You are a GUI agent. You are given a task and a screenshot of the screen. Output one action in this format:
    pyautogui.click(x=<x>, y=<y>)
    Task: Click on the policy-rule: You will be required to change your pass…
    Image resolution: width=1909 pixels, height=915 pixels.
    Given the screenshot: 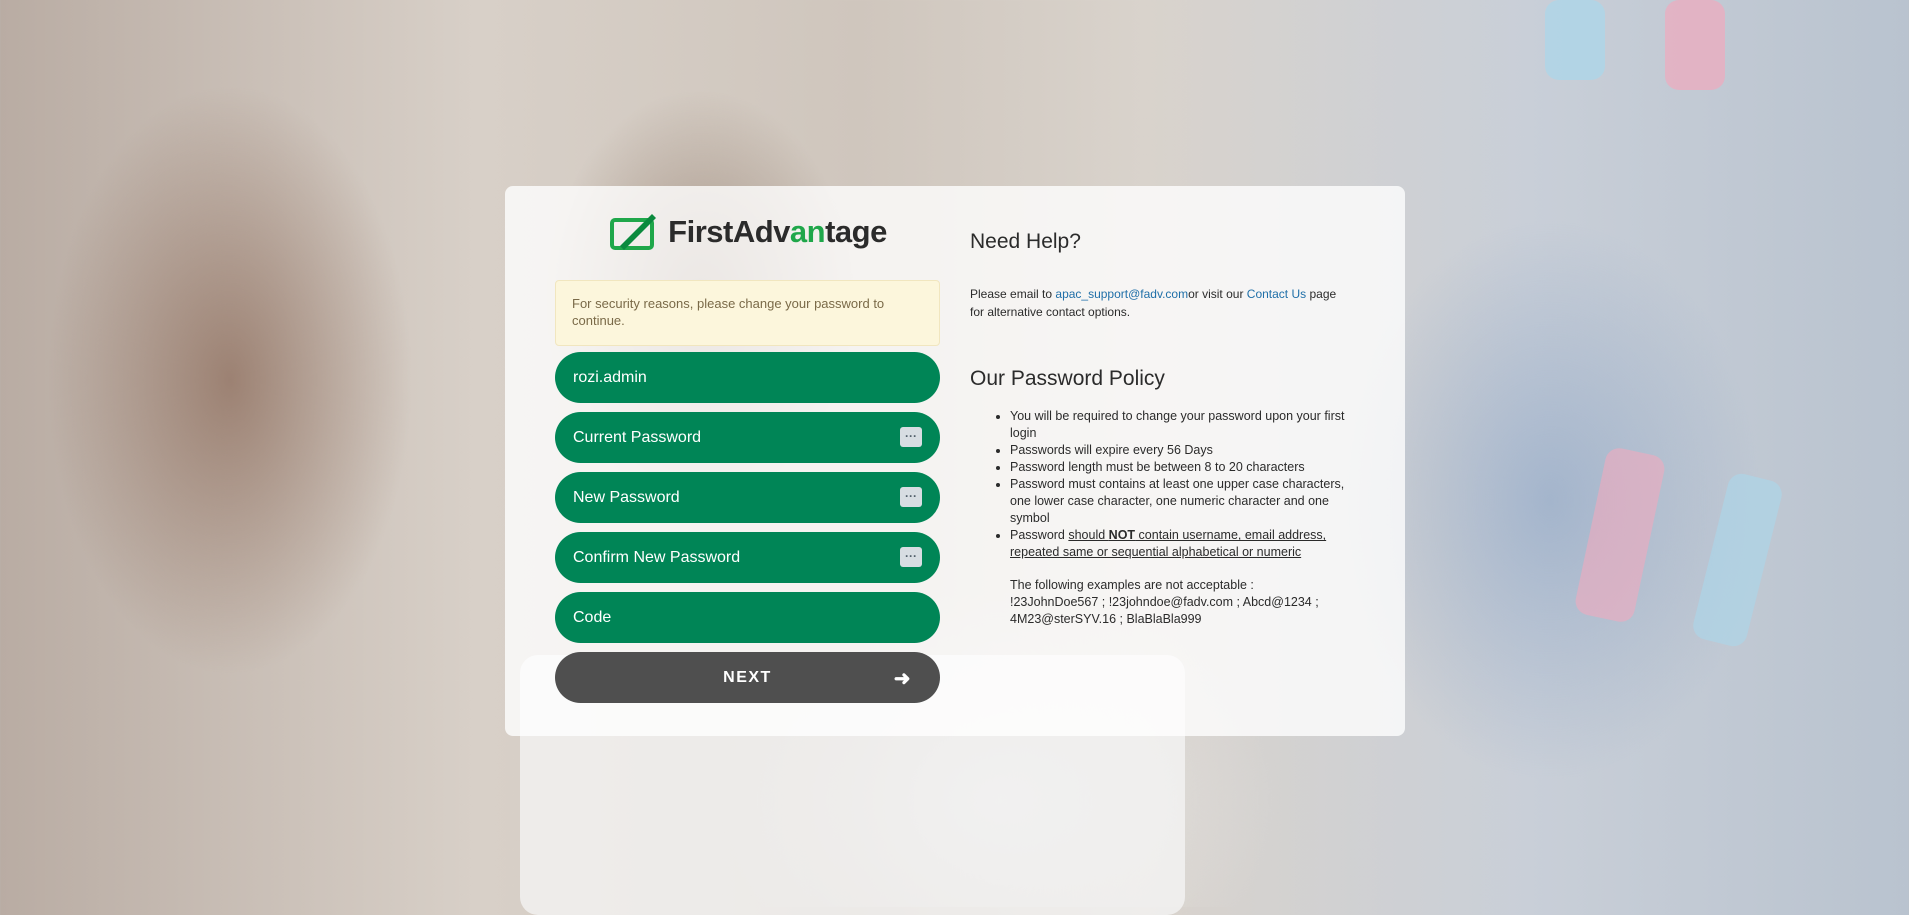 What is the action you would take?
    pyautogui.click(x=1180, y=425)
    